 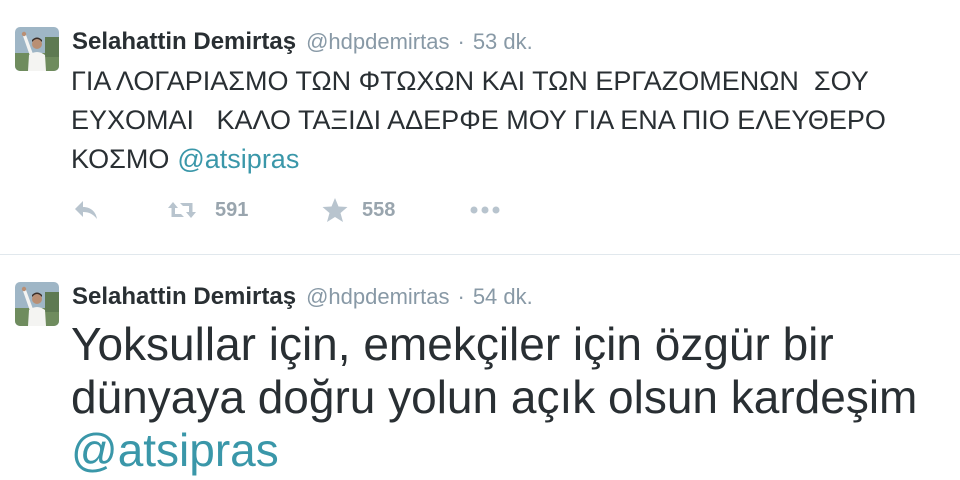 What do you see at coordinates (207, 210) in the screenshot?
I see `retweet-button: 591` at bounding box center [207, 210].